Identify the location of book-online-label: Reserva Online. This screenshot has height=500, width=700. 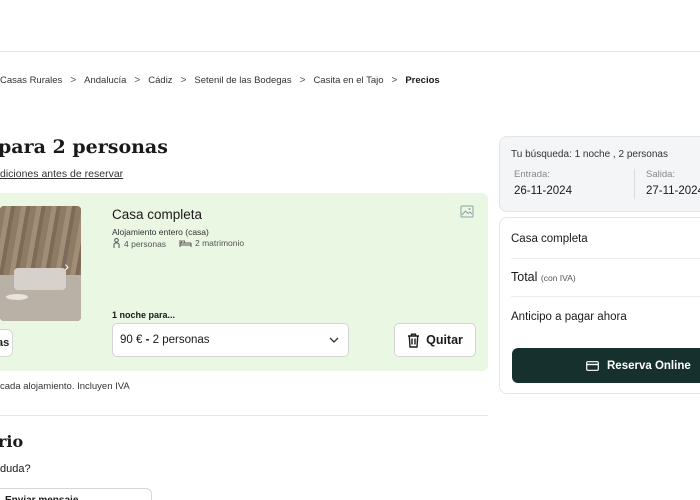
(649, 365).